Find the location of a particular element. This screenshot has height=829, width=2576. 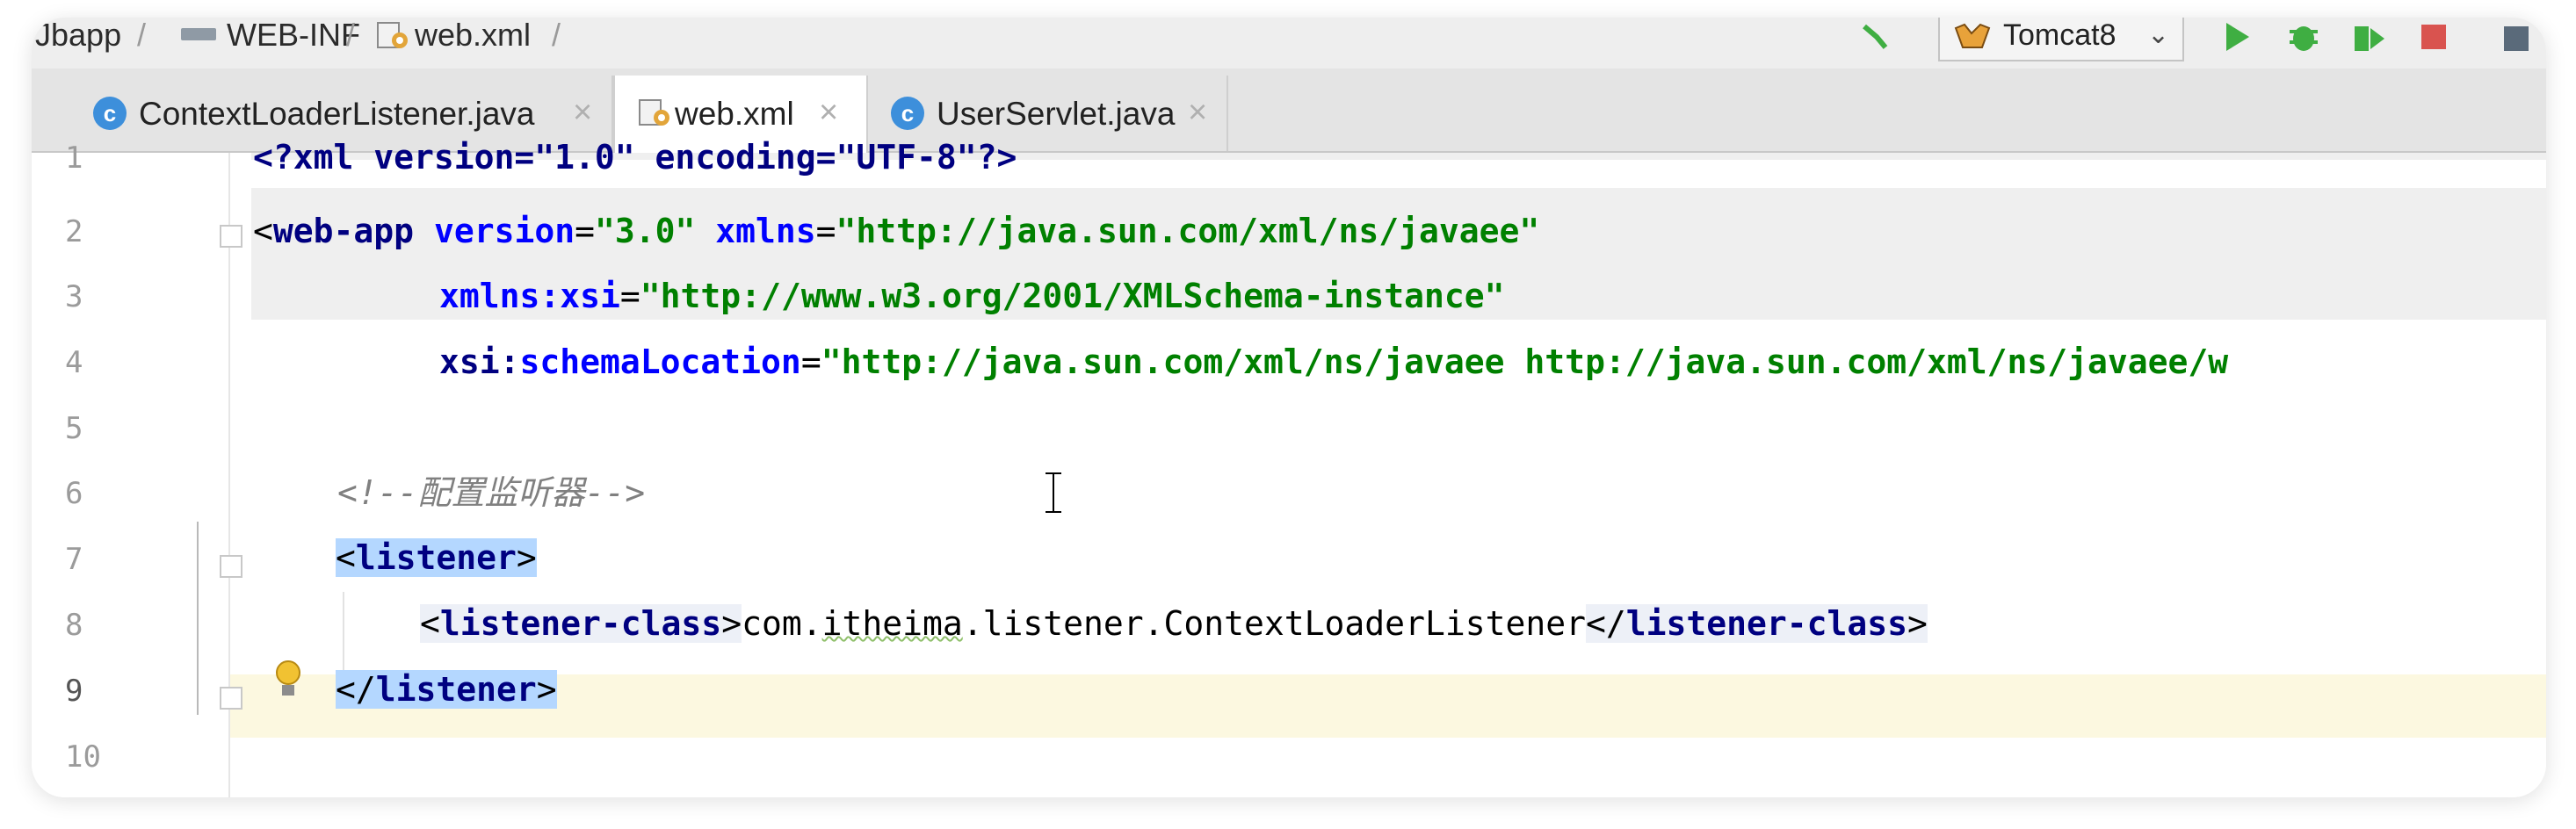

debug-icon is located at coordinates (2303, 39).